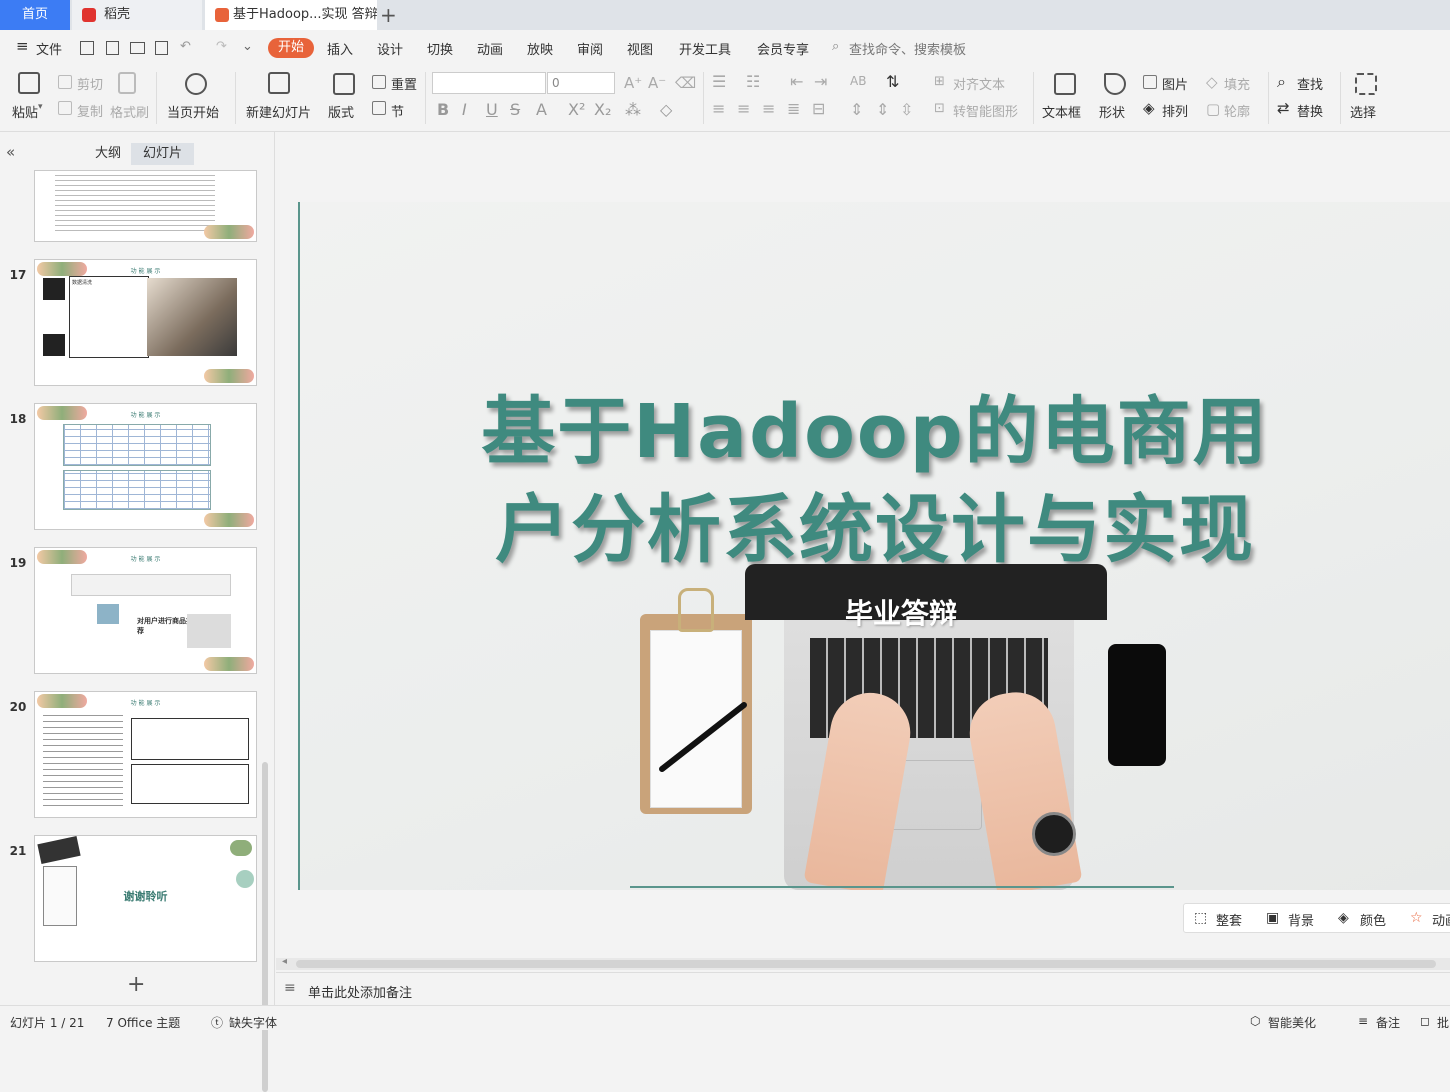 This screenshot has width=1450, height=1092. Describe the element at coordinates (90, 110) in the screenshot. I see `copy-button: 复制` at that location.